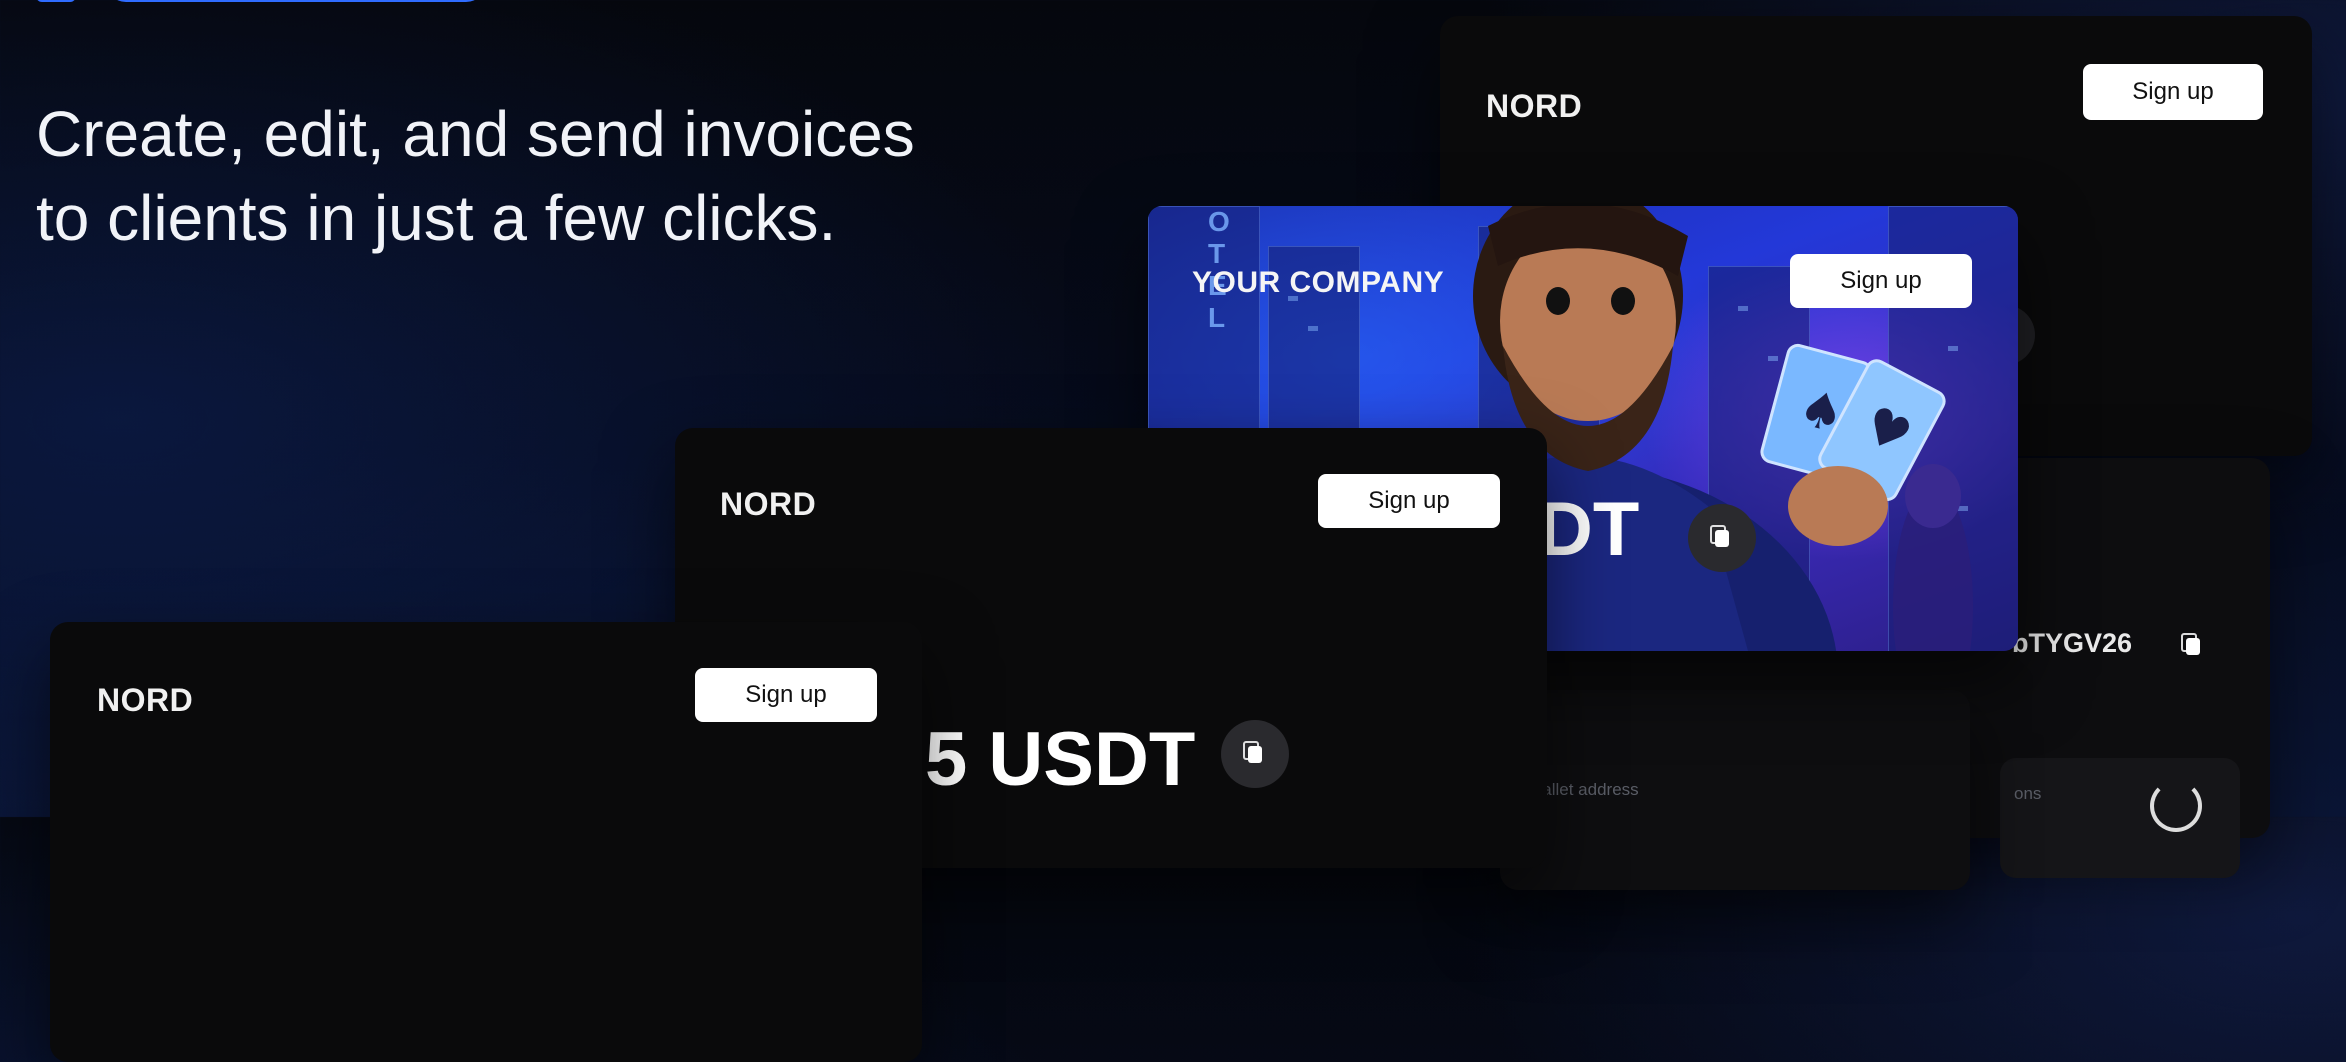  What do you see at coordinates (296, 1) in the screenshot?
I see `heading-text-highlight` at bounding box center [296, 1].